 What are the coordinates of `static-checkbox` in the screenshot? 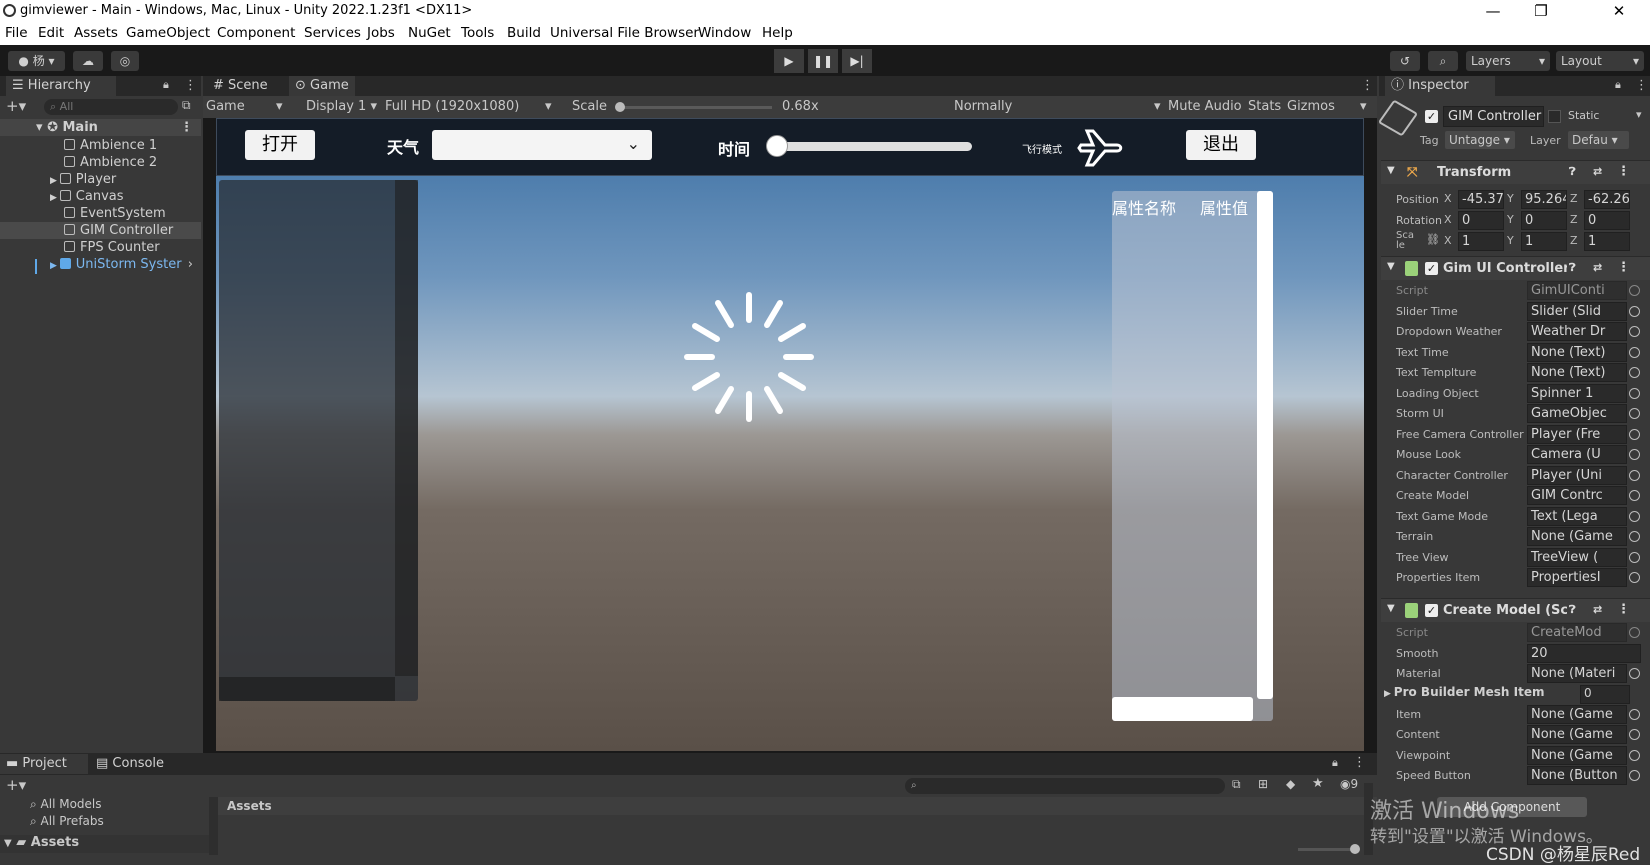 It's located at (1554, 116).